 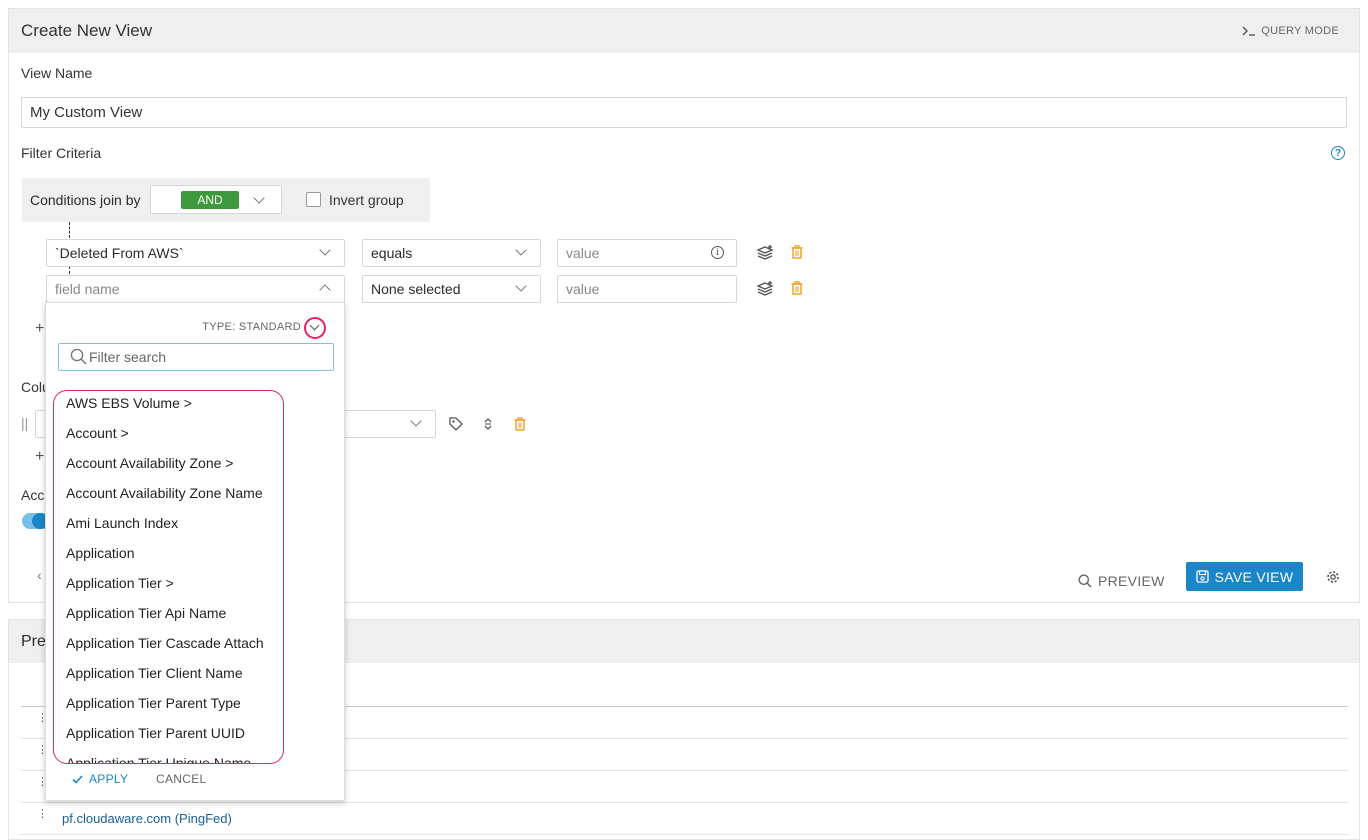 What do you see at coordinates (164, 493) in the screenshot?
I see `list-item: Account Availability Zone Name` at bounding box center [164, 493].